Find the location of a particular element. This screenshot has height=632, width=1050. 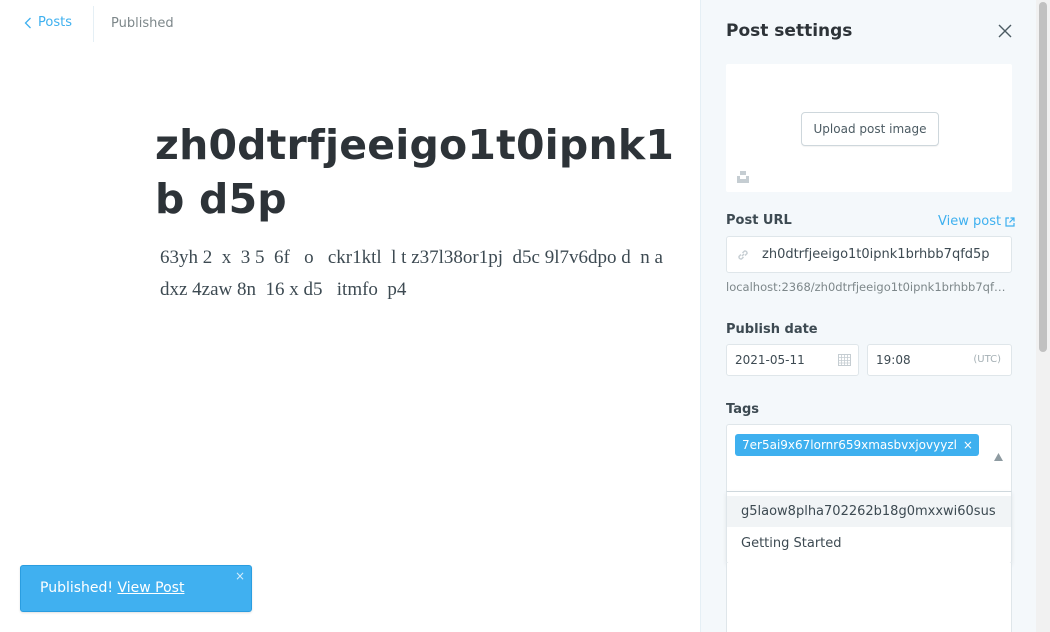

post-url-label: Post URL is located at coordinates (759, 220).